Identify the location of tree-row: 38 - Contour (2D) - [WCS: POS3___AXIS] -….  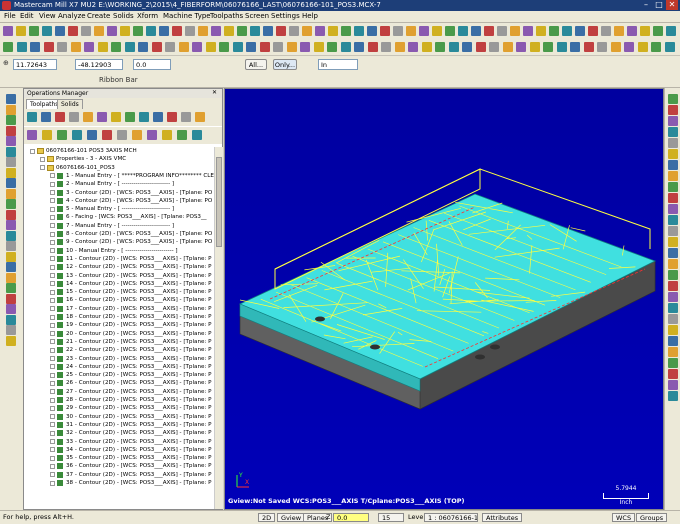
(119, 483).